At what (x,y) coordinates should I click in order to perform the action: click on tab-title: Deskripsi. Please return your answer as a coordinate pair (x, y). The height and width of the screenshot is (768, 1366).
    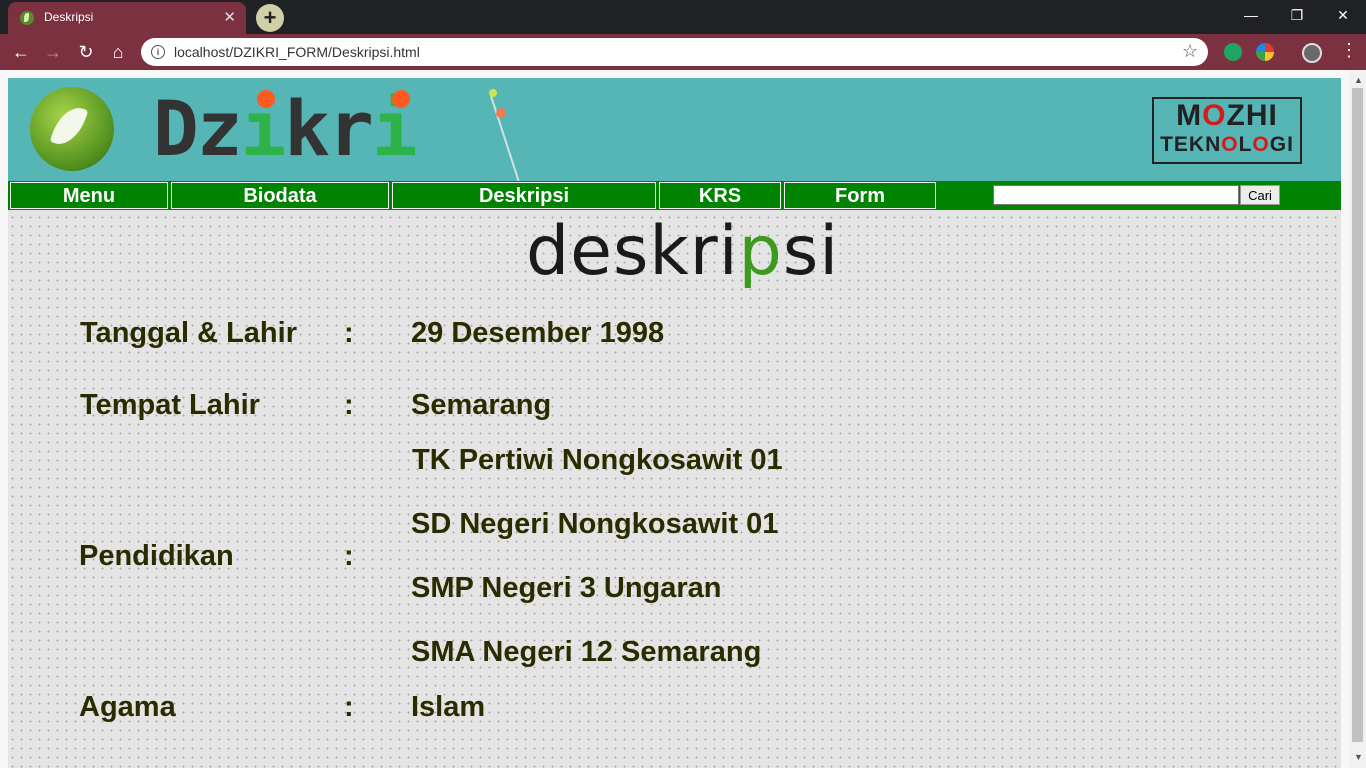
    Looking at the image, I should click on (69, 17).